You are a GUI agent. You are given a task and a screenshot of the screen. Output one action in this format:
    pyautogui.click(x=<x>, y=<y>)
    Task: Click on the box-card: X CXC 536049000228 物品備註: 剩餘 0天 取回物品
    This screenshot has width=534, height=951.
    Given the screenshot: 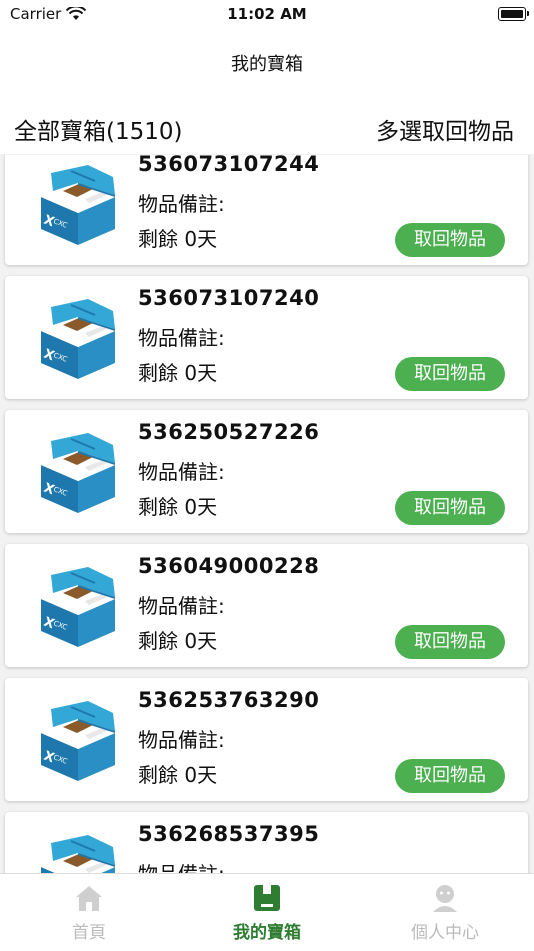 What is the action you would take?
    pyautogui.click(x=266, y=605)
    